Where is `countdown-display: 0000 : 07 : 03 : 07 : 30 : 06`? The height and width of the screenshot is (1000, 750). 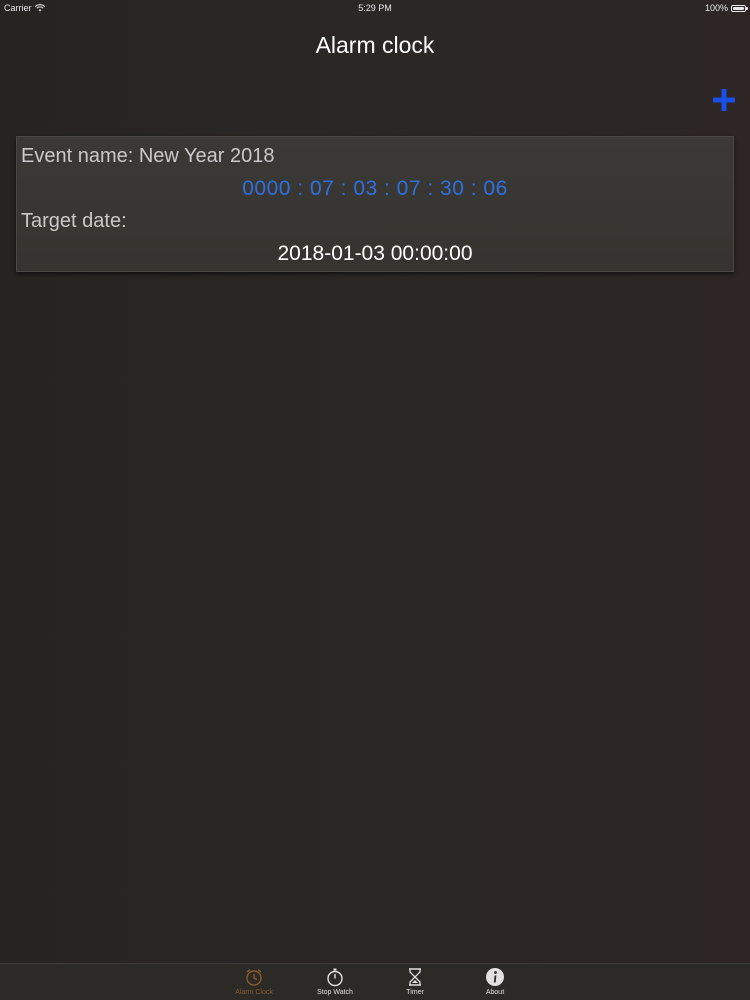 countdown-display: 0000 : 07 : 03 : 07 : 30 : 06 is located at coordinates (375, 188).